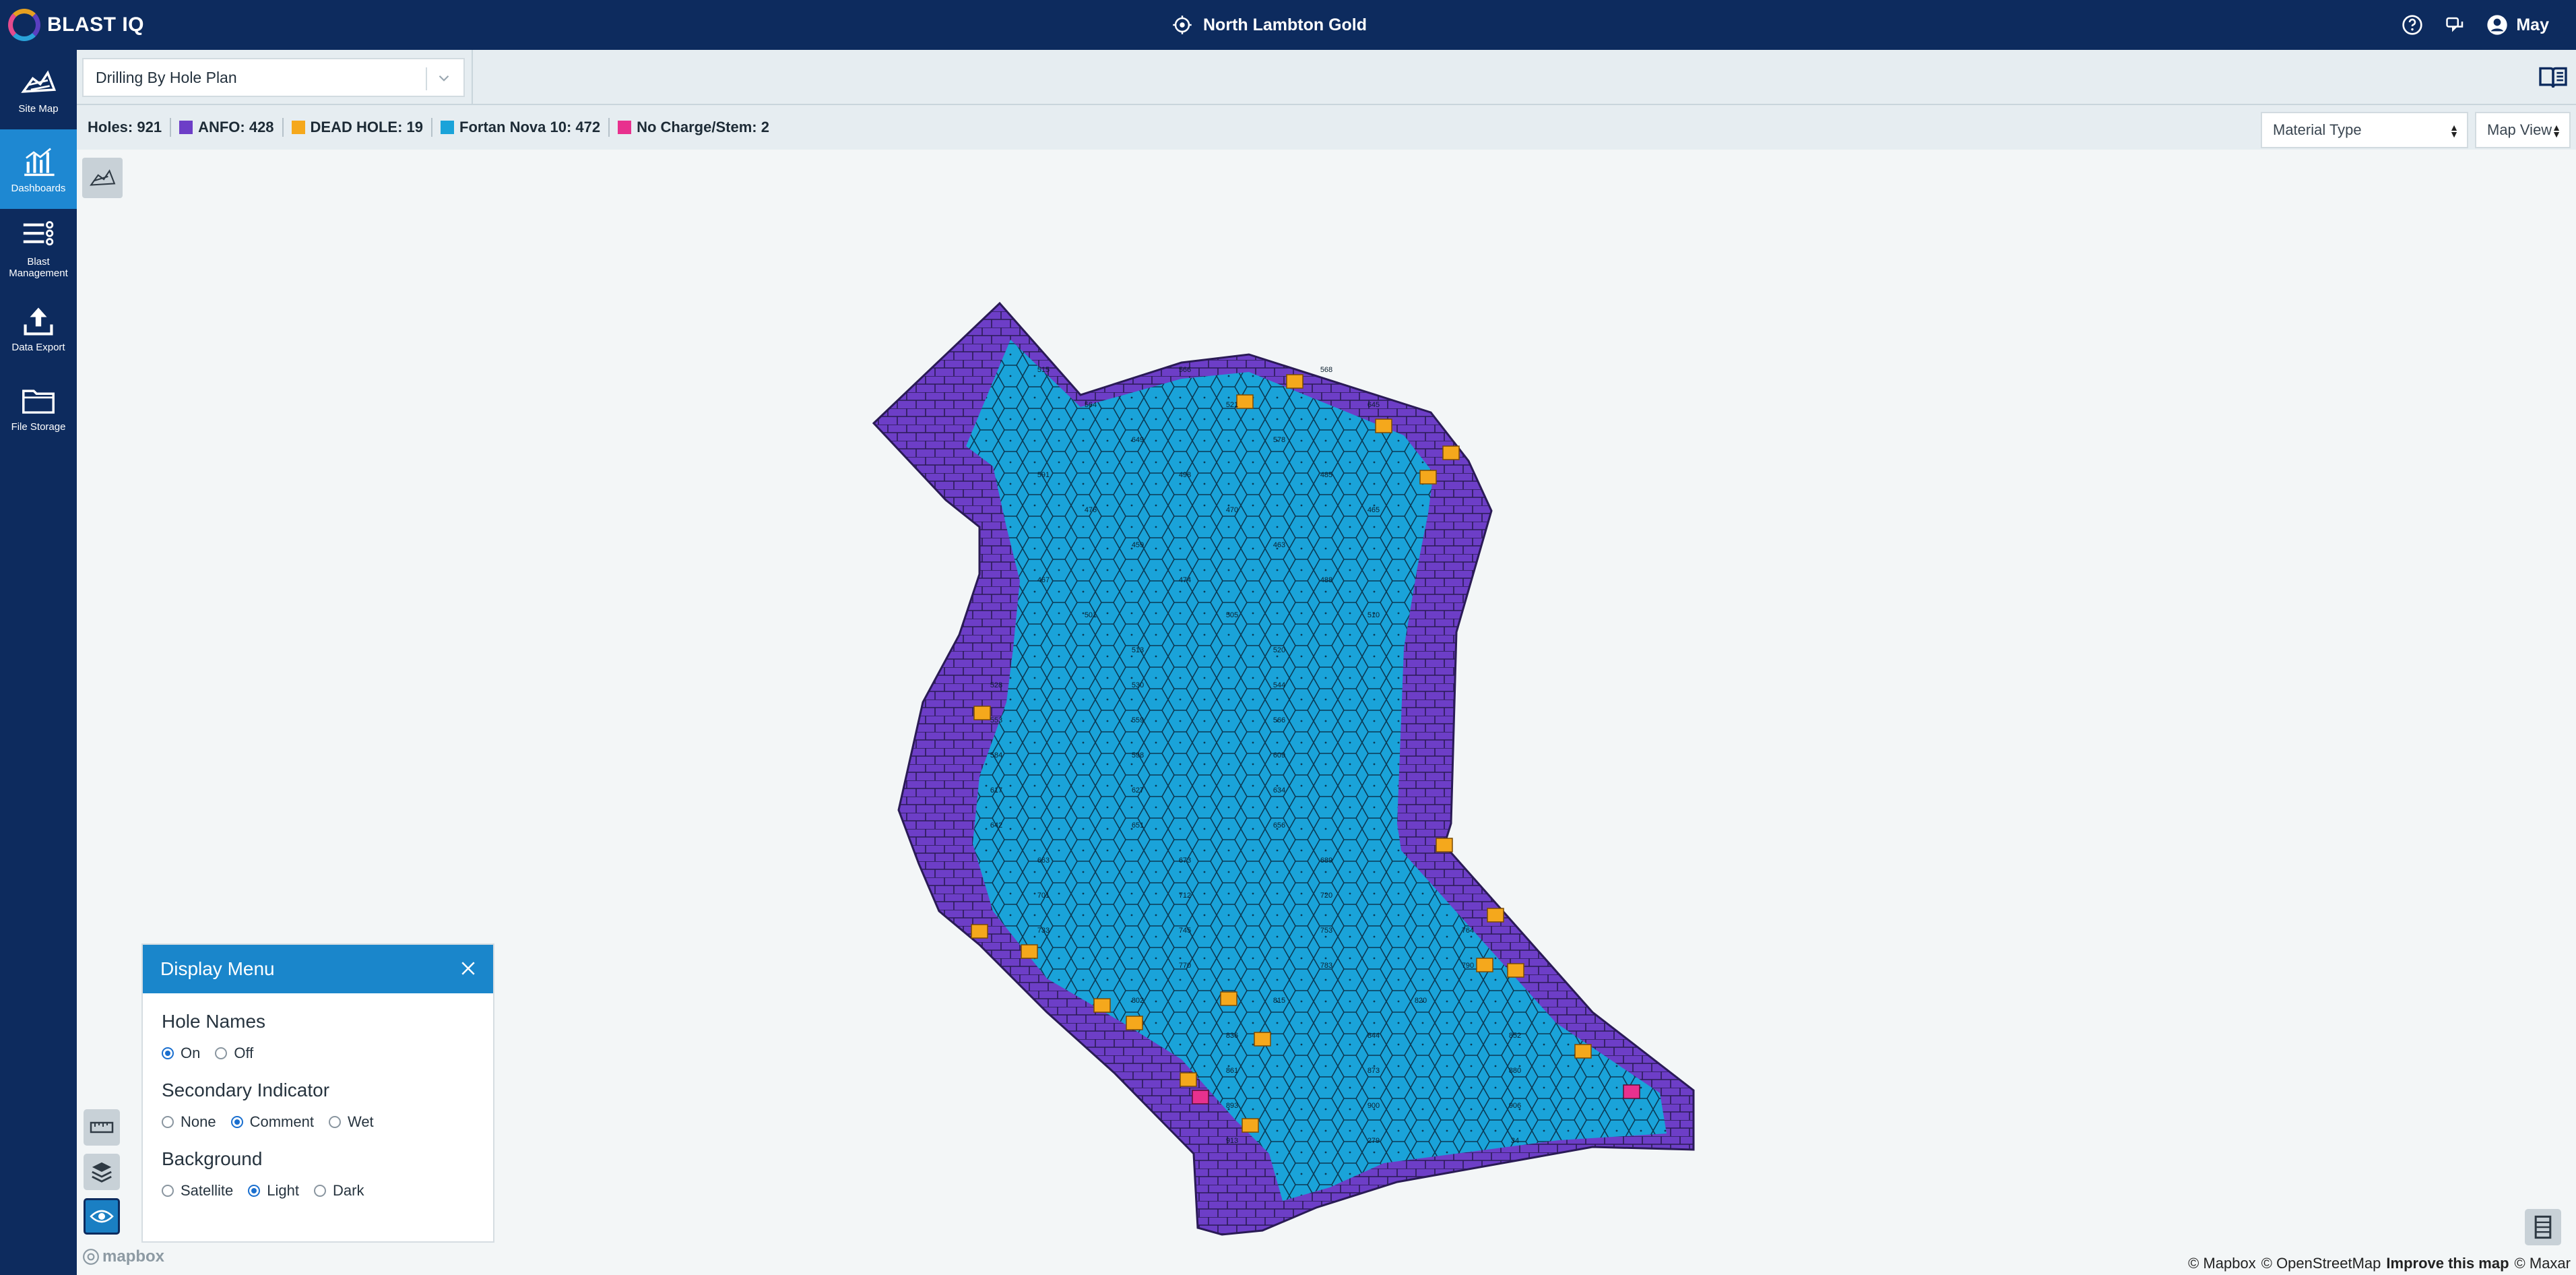 This screenshot has width=2576, height=1275. I want to click on plan-selector: Drilling By Hole Plan, so click(273, 77).